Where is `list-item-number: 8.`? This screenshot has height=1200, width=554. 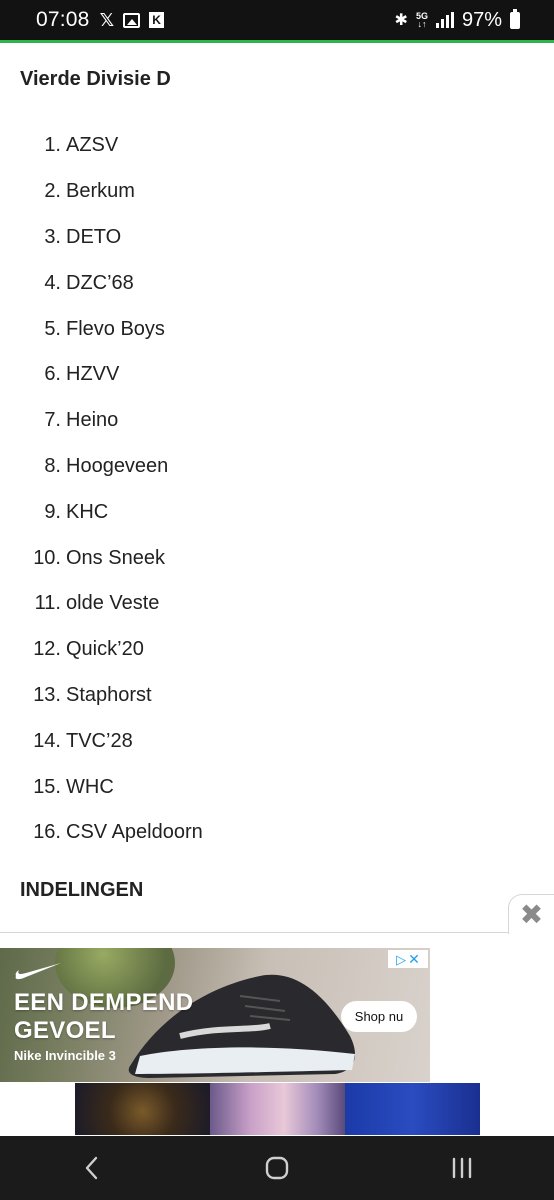 list-item-number: 8. is located at coordinates (52, 465).